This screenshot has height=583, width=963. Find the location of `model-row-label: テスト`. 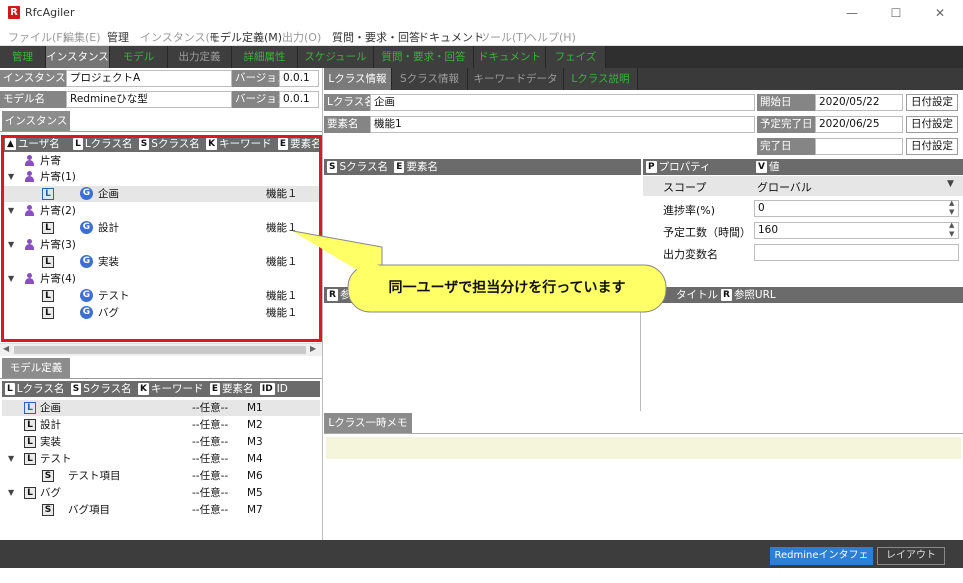

model-row-label: テスト is located at coordinates (56, 459).